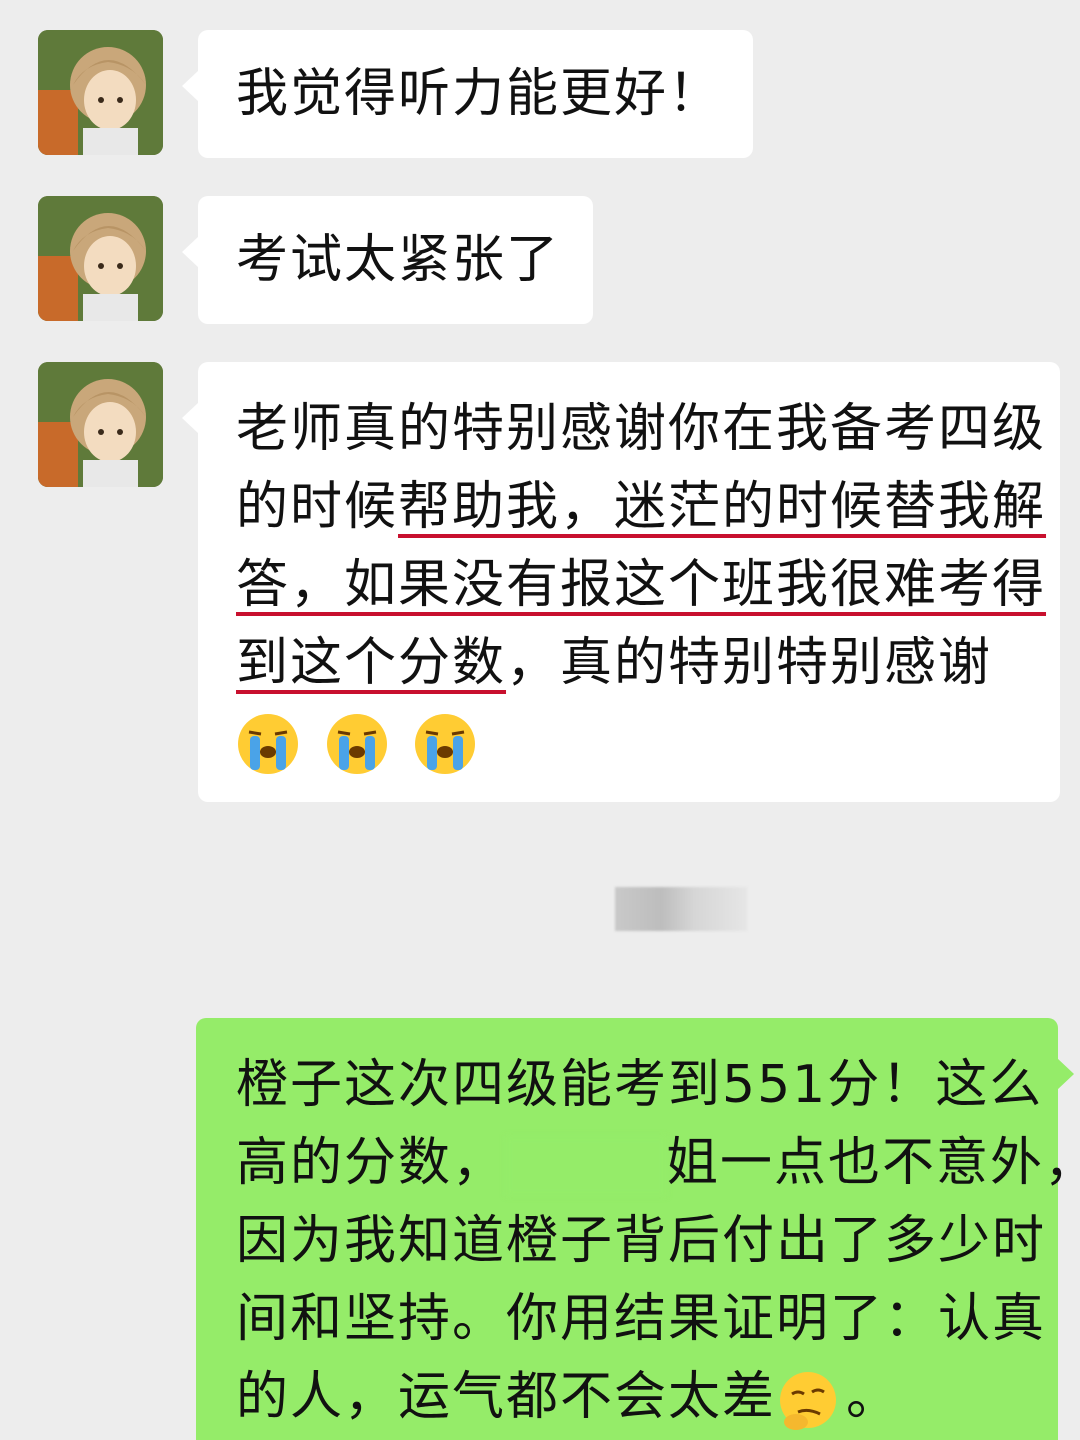  Describe the element at coordinates (371, 1163) in the screenshot. I see `message-text-segment: 高的分数，` at that location.